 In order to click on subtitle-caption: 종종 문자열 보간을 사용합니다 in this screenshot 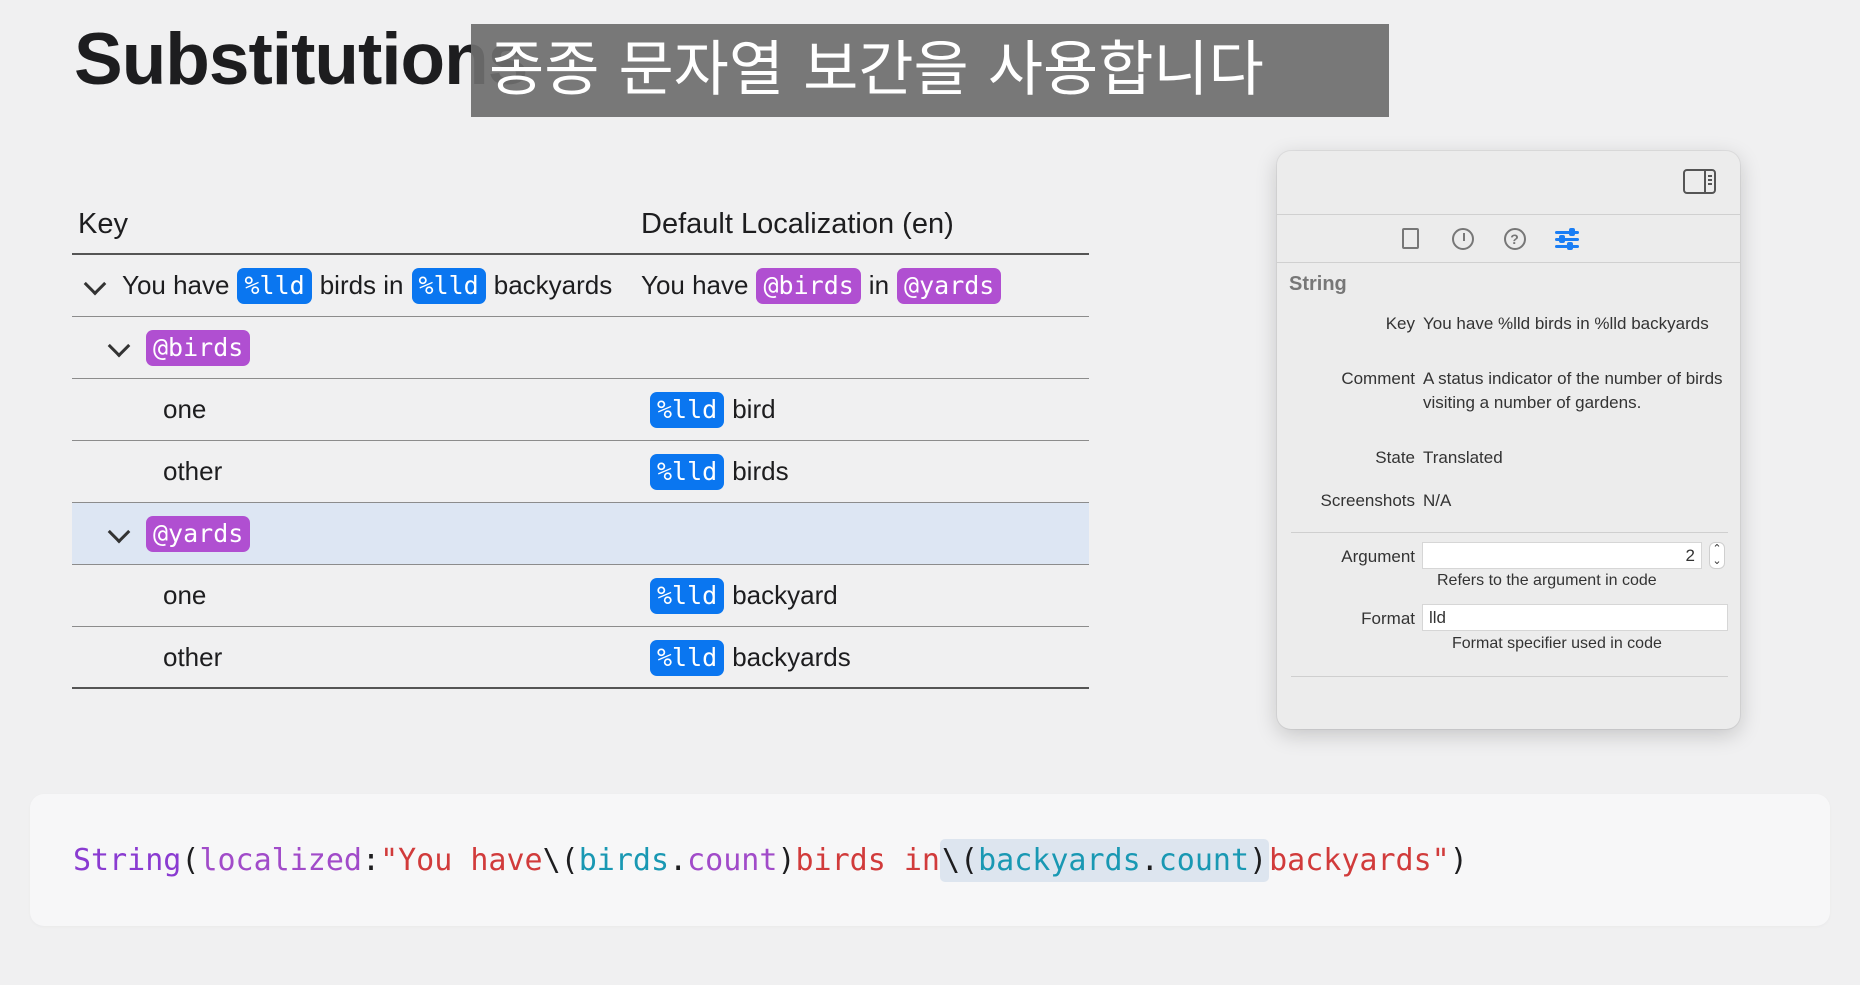, I will do `click(930, 70)`.